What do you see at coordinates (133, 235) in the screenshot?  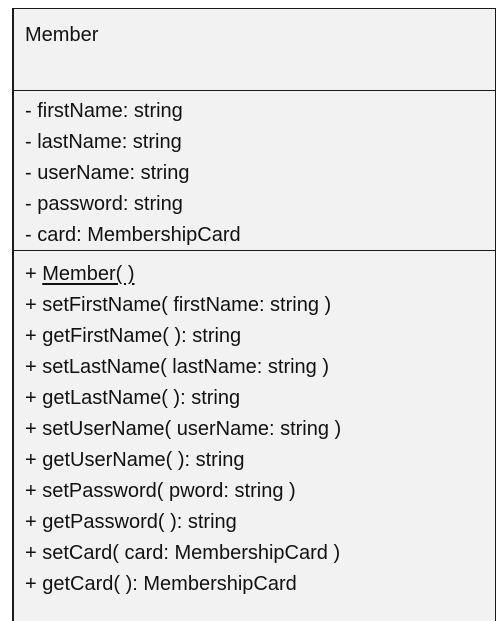 I see `attribute-card: - card: MembershipCard` at bounding box center [133, 235].